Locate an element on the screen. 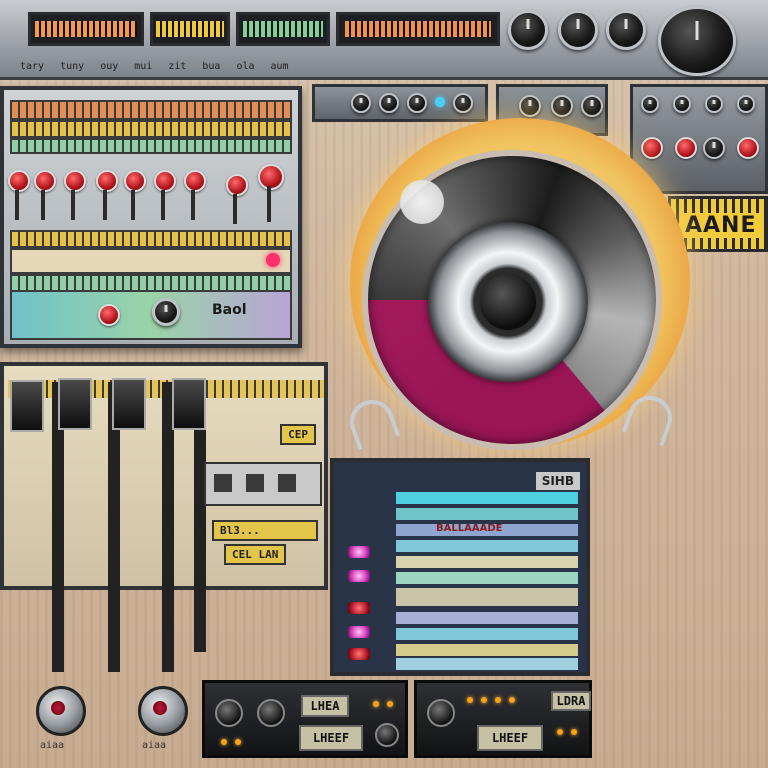  header-label: bua is located at coordinates (211, 66).